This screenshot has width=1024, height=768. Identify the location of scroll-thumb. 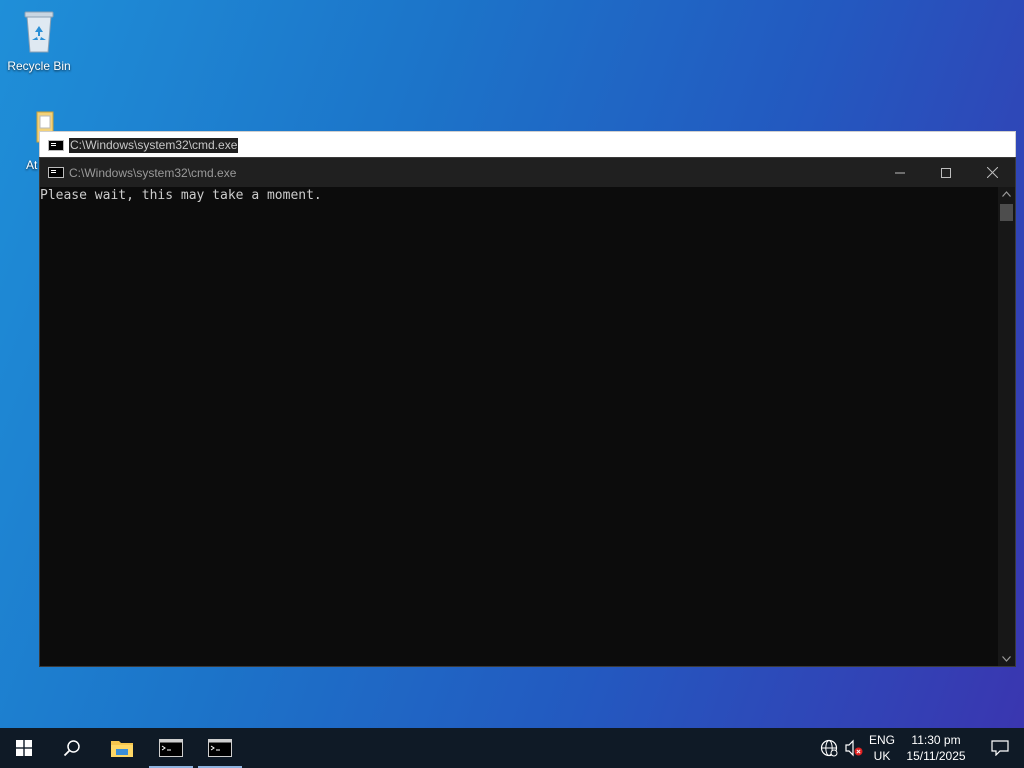
(1006, 212).